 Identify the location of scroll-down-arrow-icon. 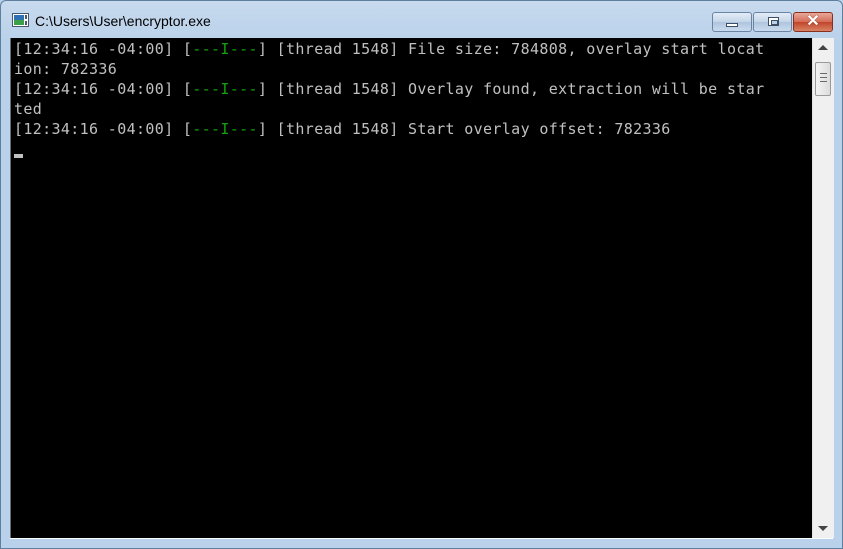
(823, 528).